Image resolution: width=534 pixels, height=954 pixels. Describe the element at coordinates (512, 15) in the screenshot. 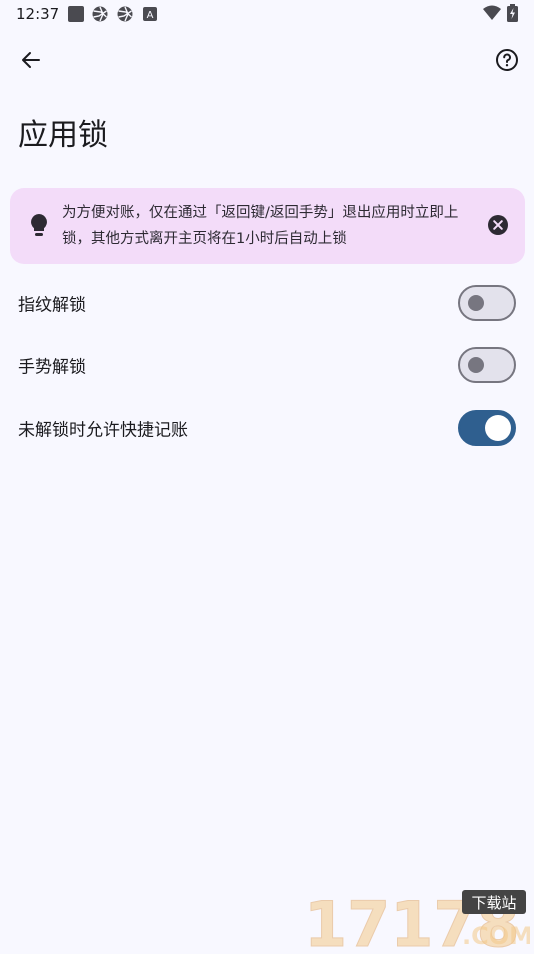

I see `battery-charging-icon` at that location.